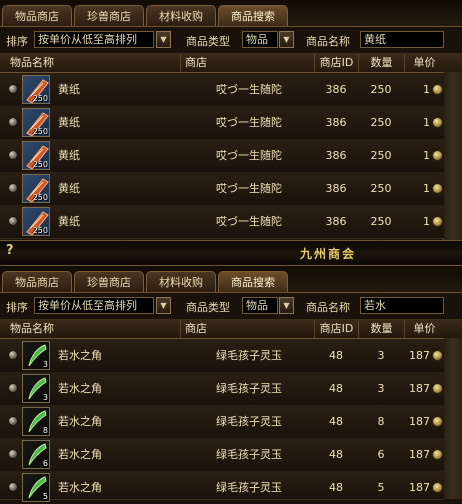 The image size is (462, 504). I want to click on stack-count: 8, so click(45, 430).